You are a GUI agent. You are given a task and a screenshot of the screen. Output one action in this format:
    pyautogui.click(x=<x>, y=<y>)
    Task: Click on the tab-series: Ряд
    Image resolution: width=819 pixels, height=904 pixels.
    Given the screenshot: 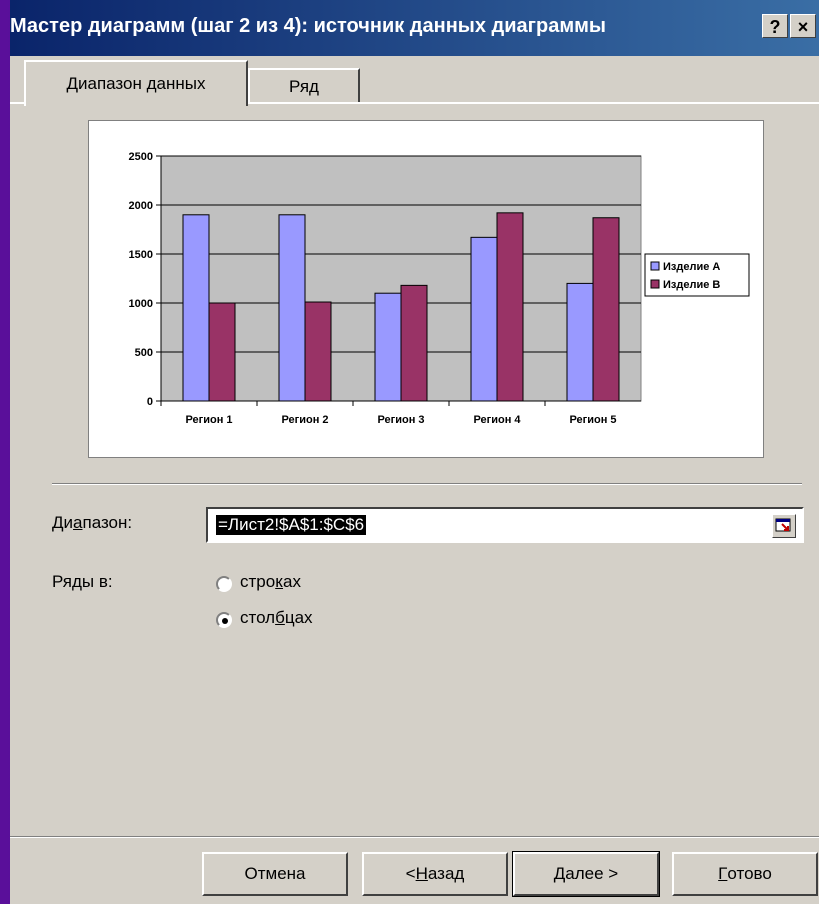 What is the action you would take?
    pyautogui.click(x=304, y=86)
    